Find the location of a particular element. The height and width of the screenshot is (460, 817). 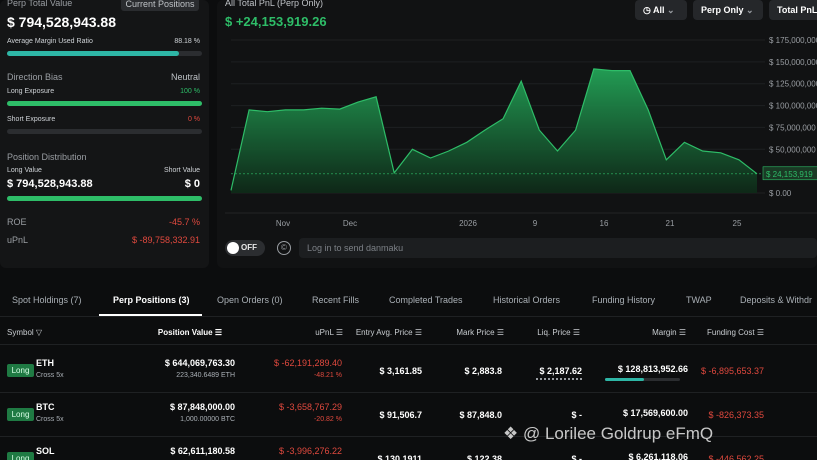

column-header-entry-avg-price: Entry Avg. Price ☰ is located at coordinates (389, 332).